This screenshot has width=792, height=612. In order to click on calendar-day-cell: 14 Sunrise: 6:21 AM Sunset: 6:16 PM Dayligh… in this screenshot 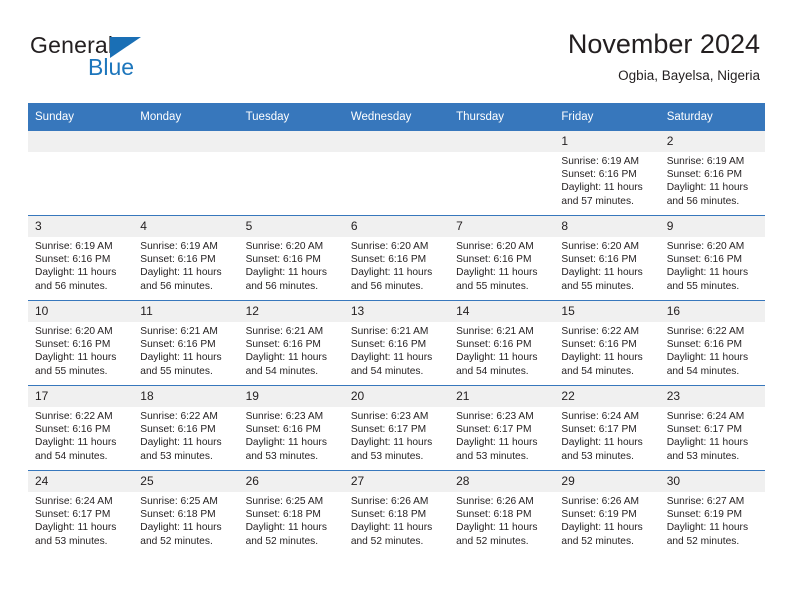, I will do `click(502, 343)`.